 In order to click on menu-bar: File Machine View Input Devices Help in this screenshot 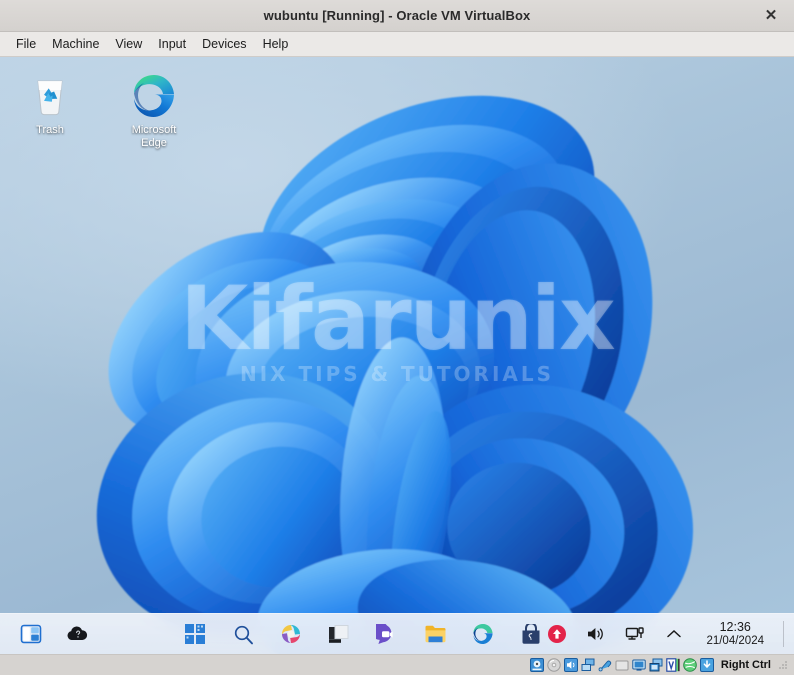, I will do `click(397, 44)`.